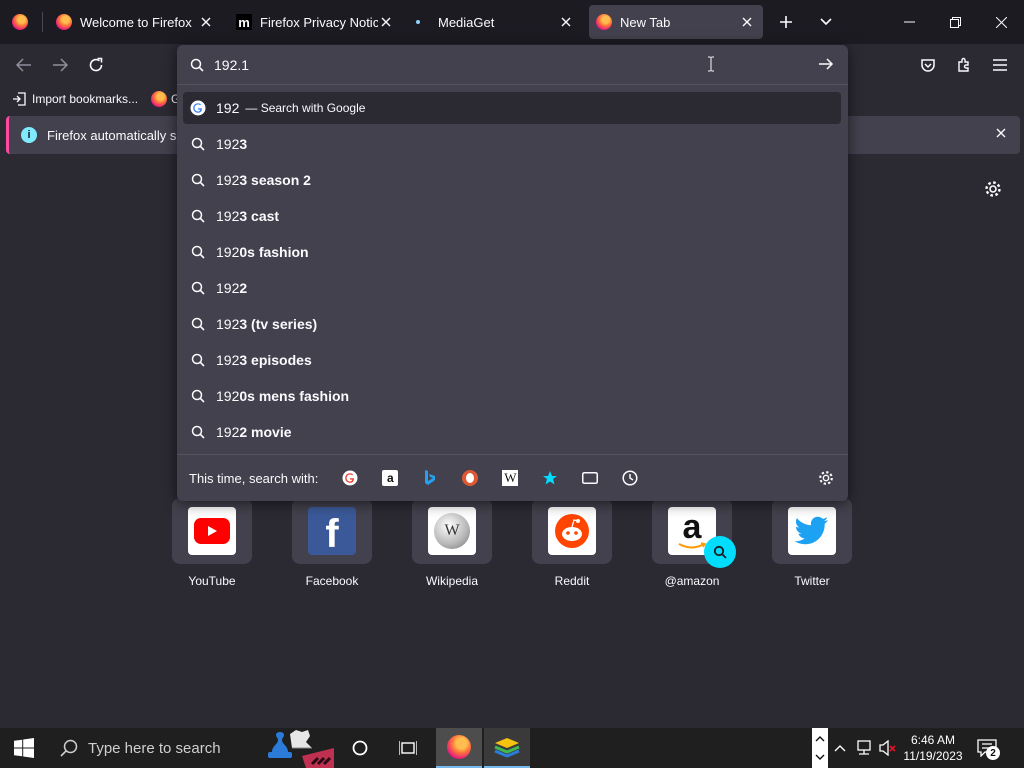  Describe the element at coordinates (29, 135) in the screenshot. I see `info-icon: i` at that location.